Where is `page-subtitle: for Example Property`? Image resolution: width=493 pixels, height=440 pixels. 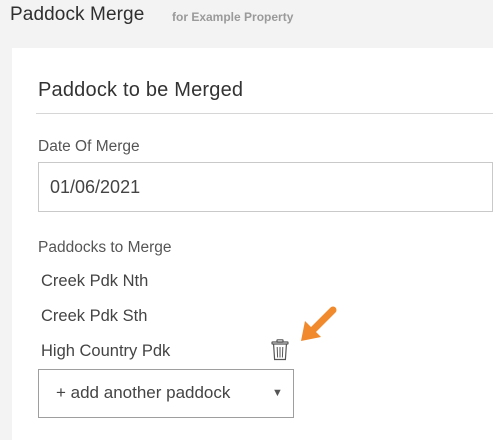
page-subtitle: for Example Property is located at coordinates (233, 17).